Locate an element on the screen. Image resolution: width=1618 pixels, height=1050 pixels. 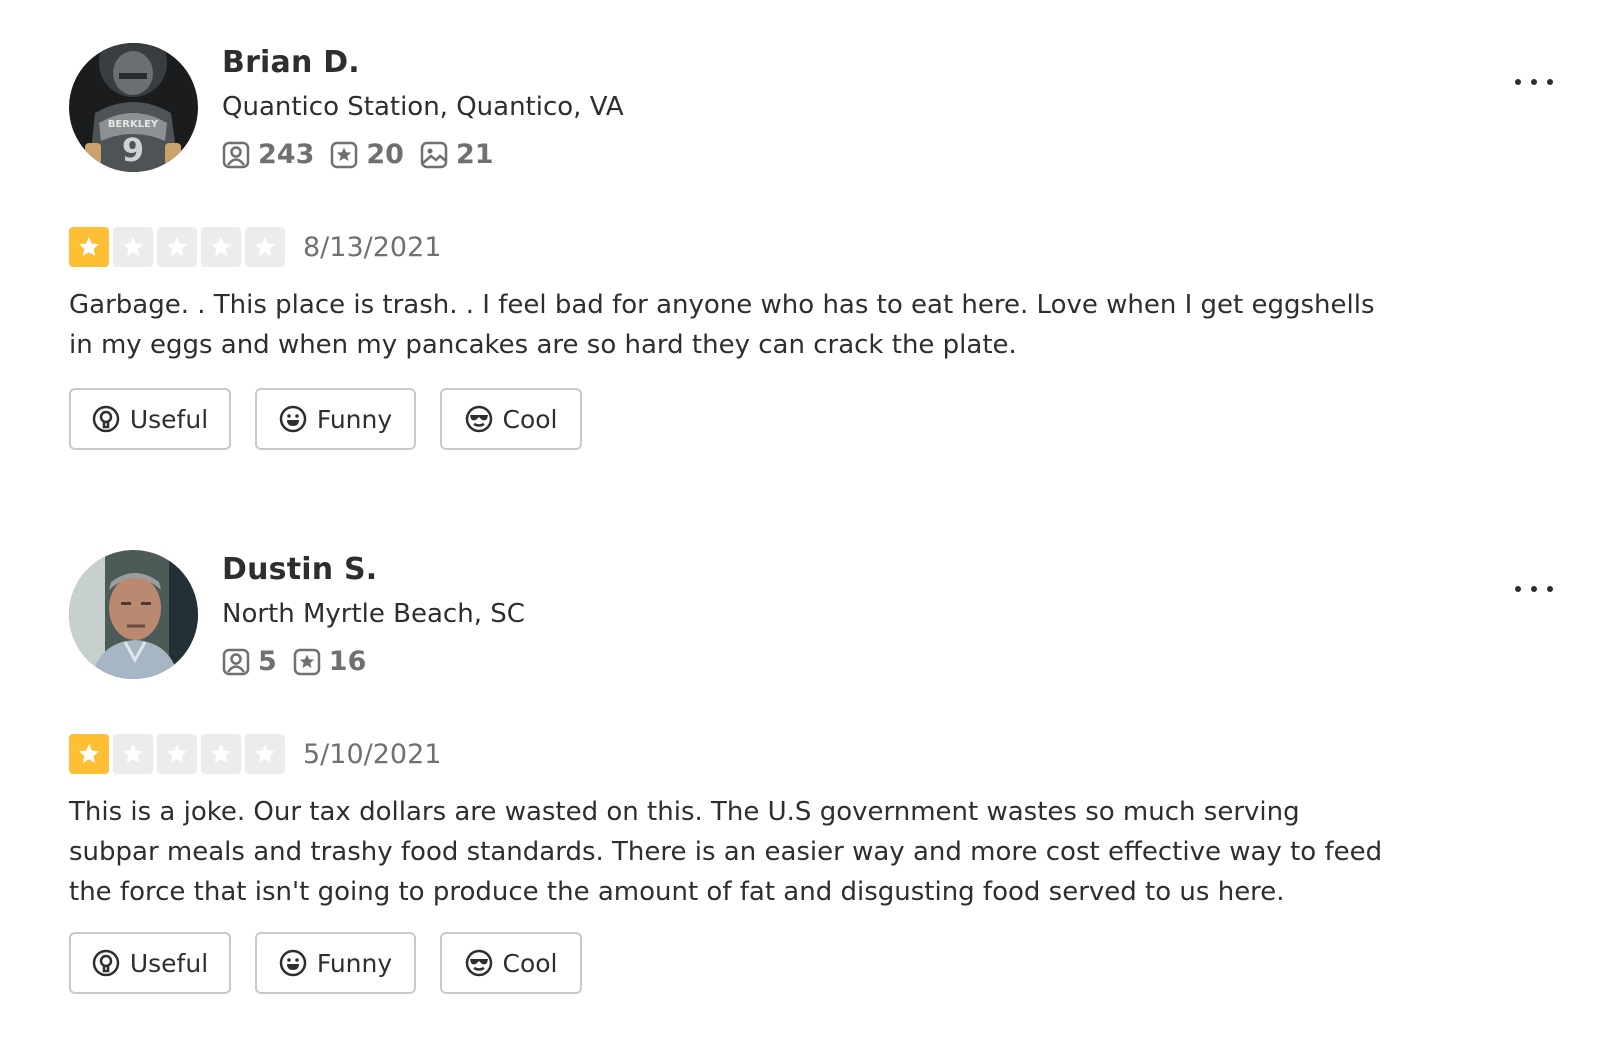
friends-count: 5 is located at coordinates (249, 661).